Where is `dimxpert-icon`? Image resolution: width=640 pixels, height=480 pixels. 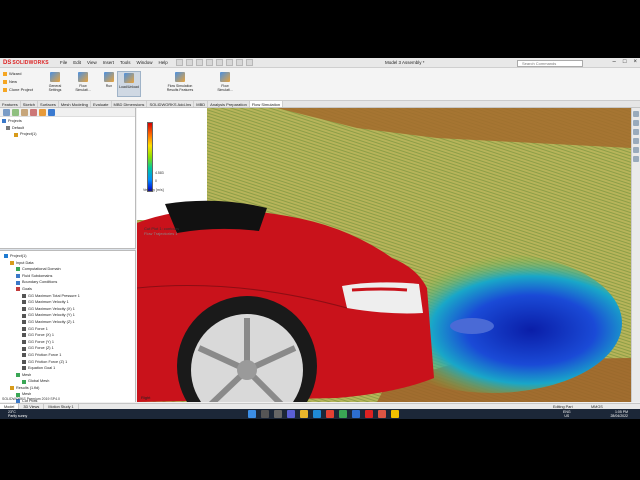 dimxpert-icon is located at coordinates (33, 112).